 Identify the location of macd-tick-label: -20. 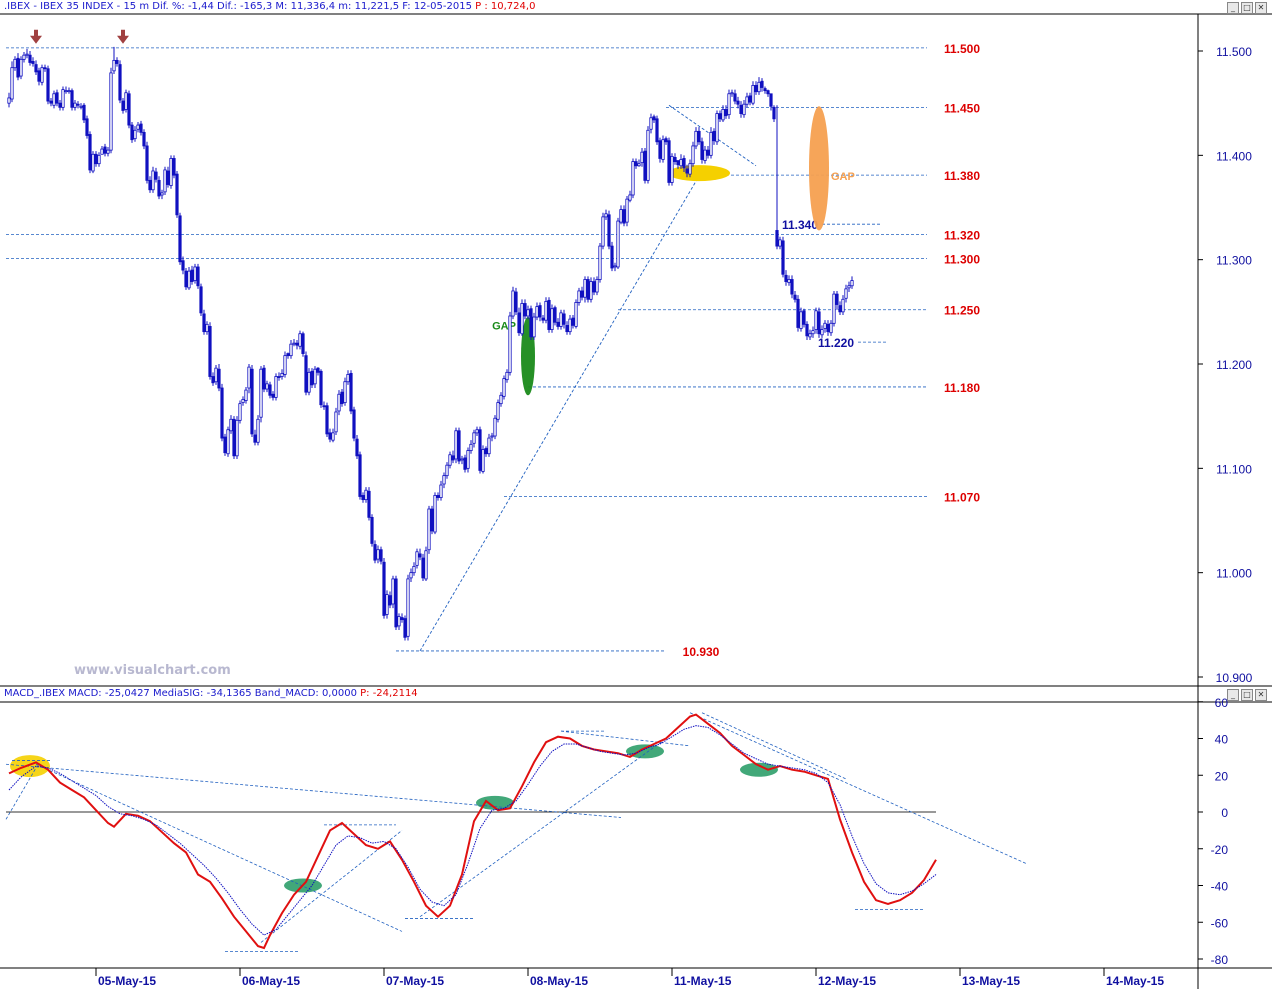
(1220, 850).